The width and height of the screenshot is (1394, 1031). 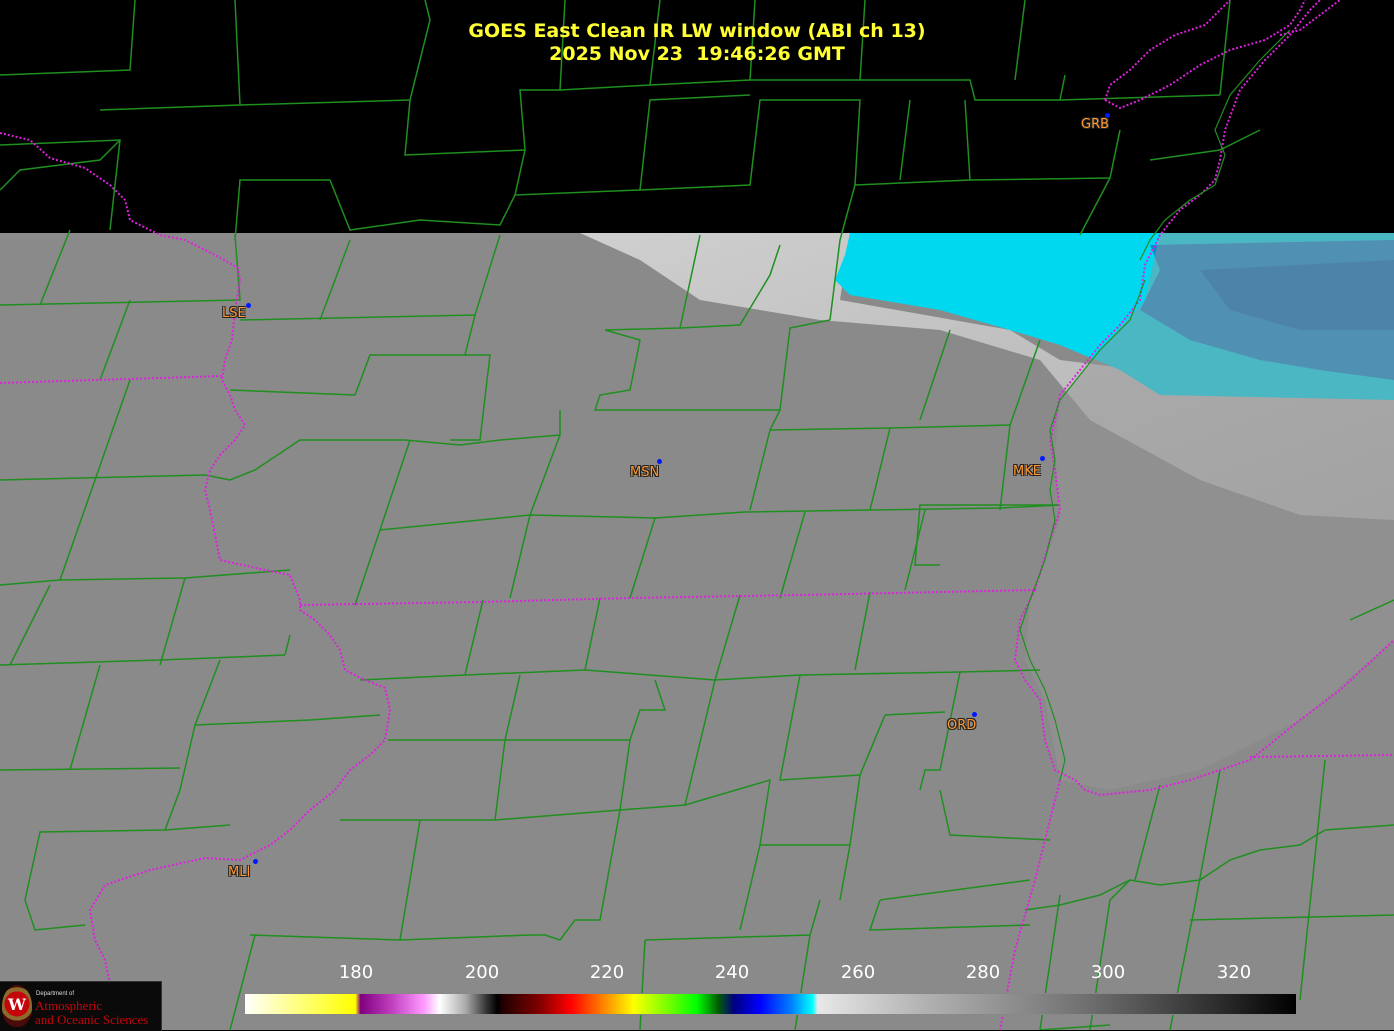 What do you see at coordinates (92, 1019) in the screenshot?
I see `logo-line-2: and Oceanic Sciences` at bounding box center [92, 1019].